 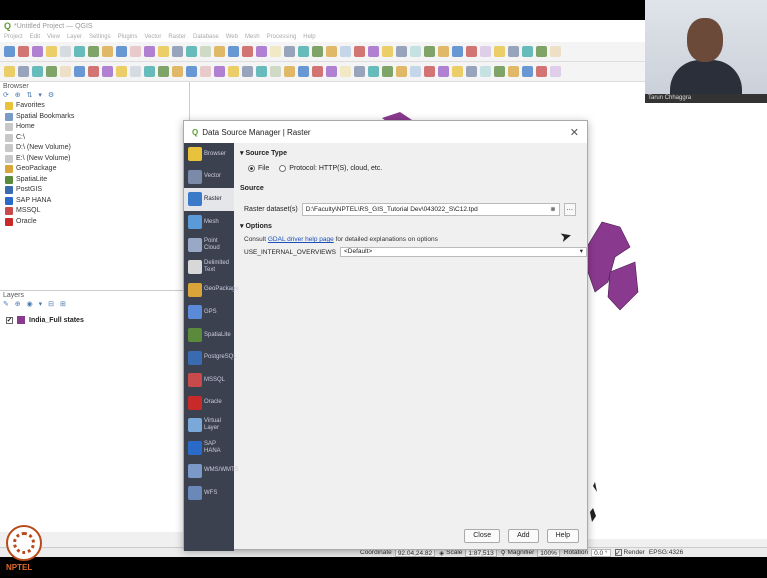 I want to click on browser-item: Oracle, so click(x=94, y=222).